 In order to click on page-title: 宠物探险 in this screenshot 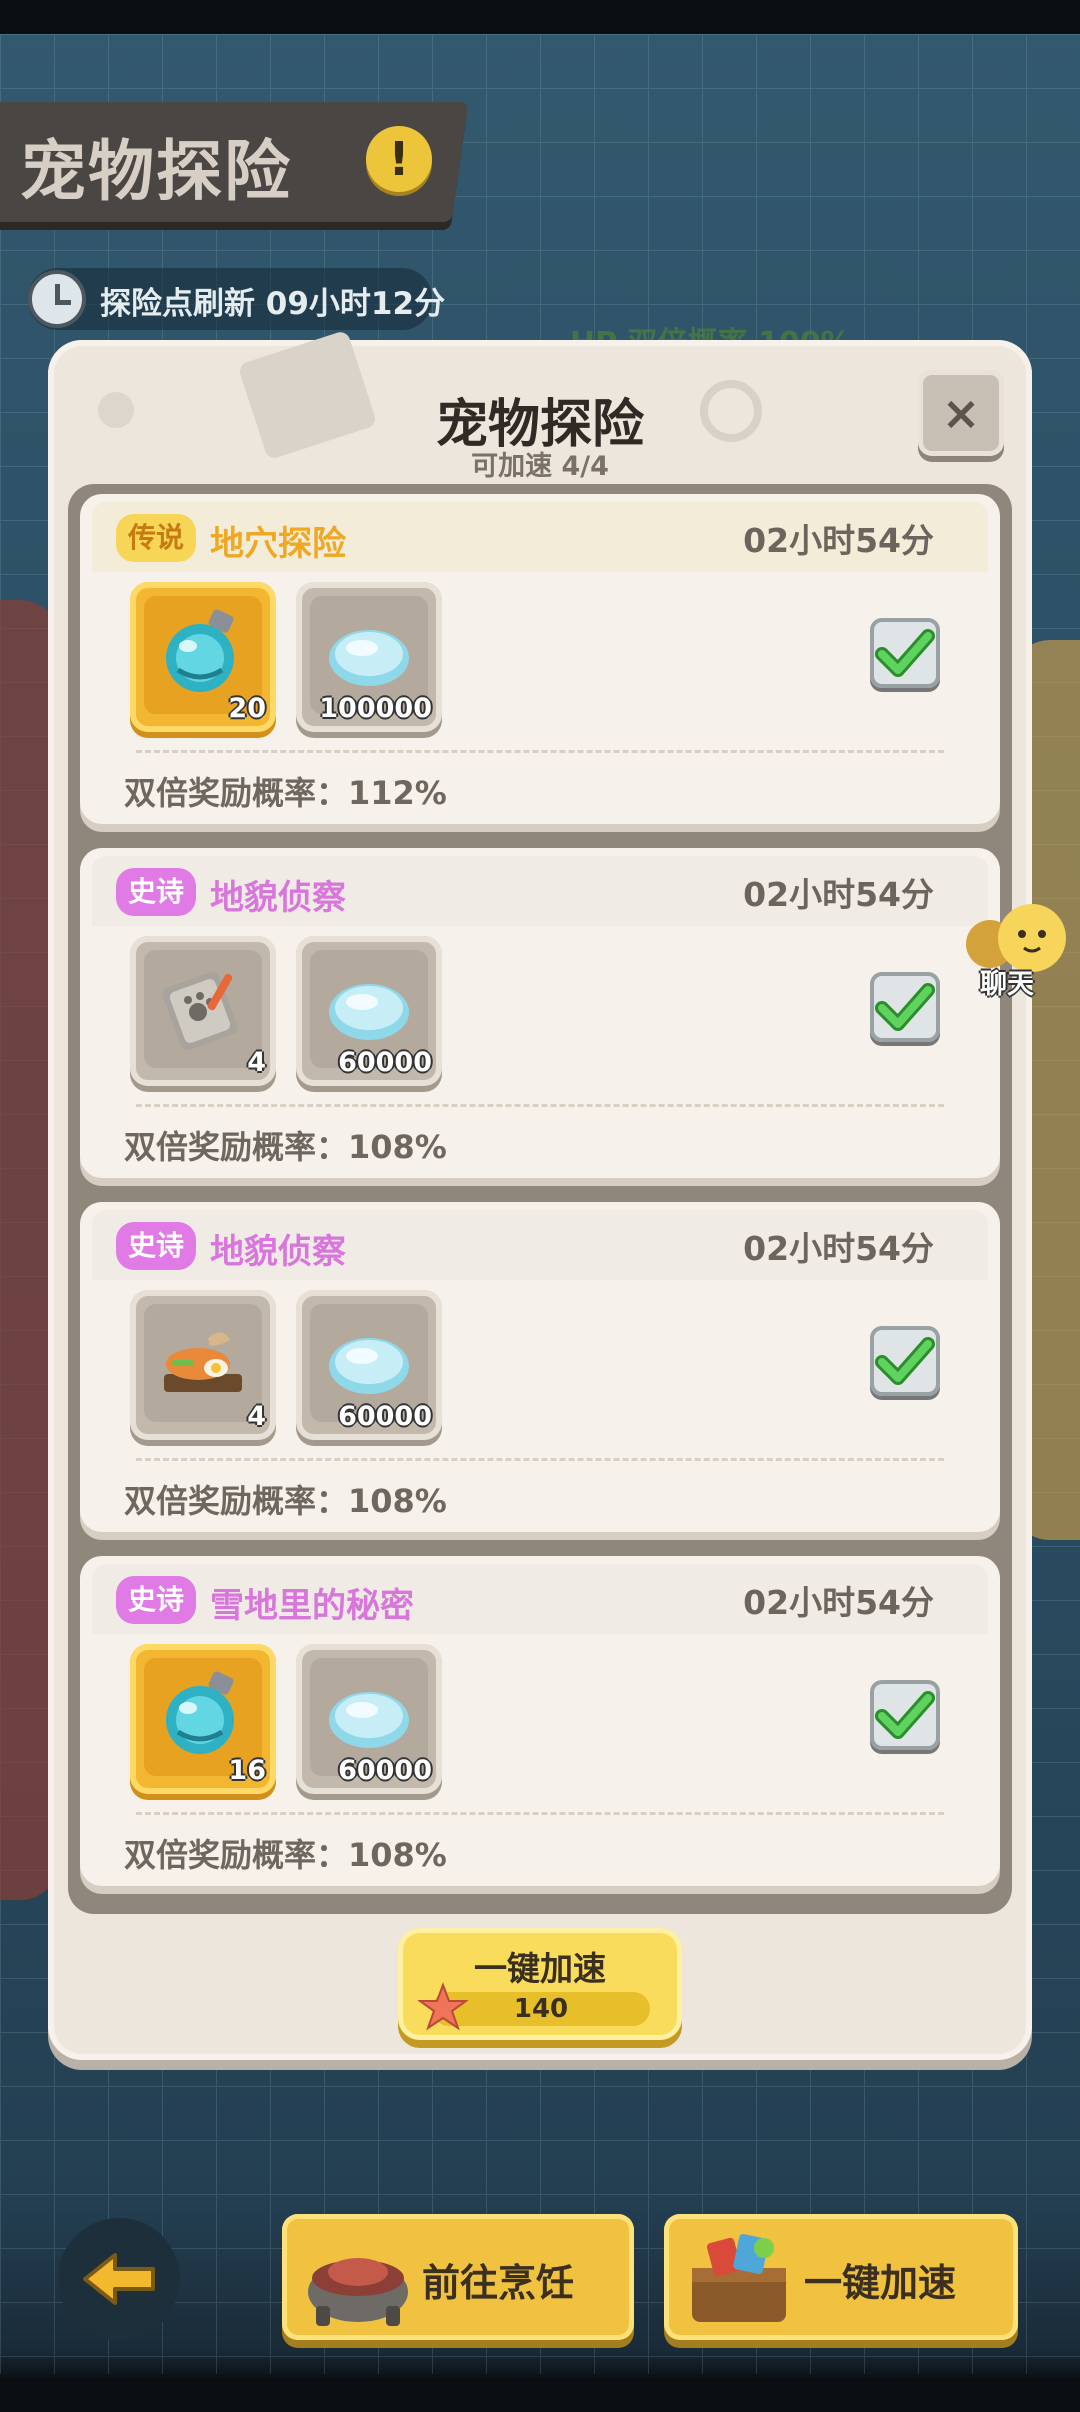, I will do `click(156, 171)`.